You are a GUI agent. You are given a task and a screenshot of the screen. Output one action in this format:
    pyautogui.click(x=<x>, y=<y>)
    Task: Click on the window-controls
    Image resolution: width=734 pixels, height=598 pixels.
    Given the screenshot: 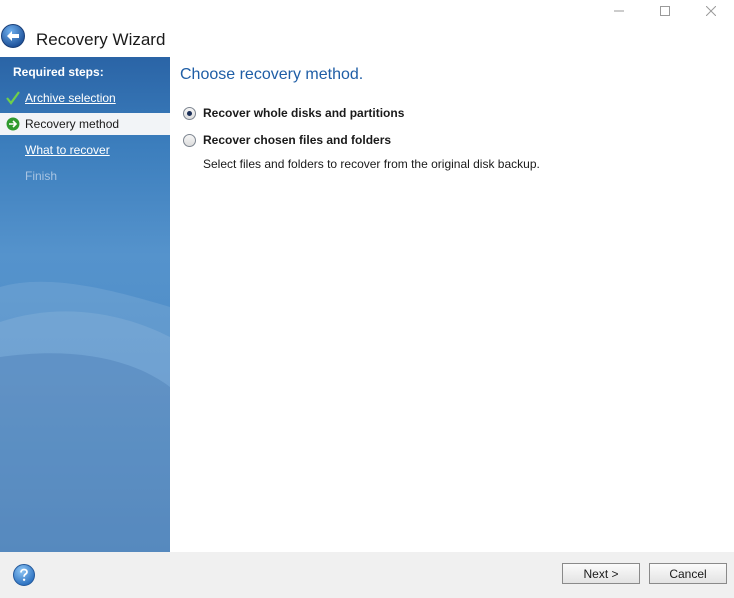 What is the action you would take?
    pyautogui.click(x=665, y=11)
    